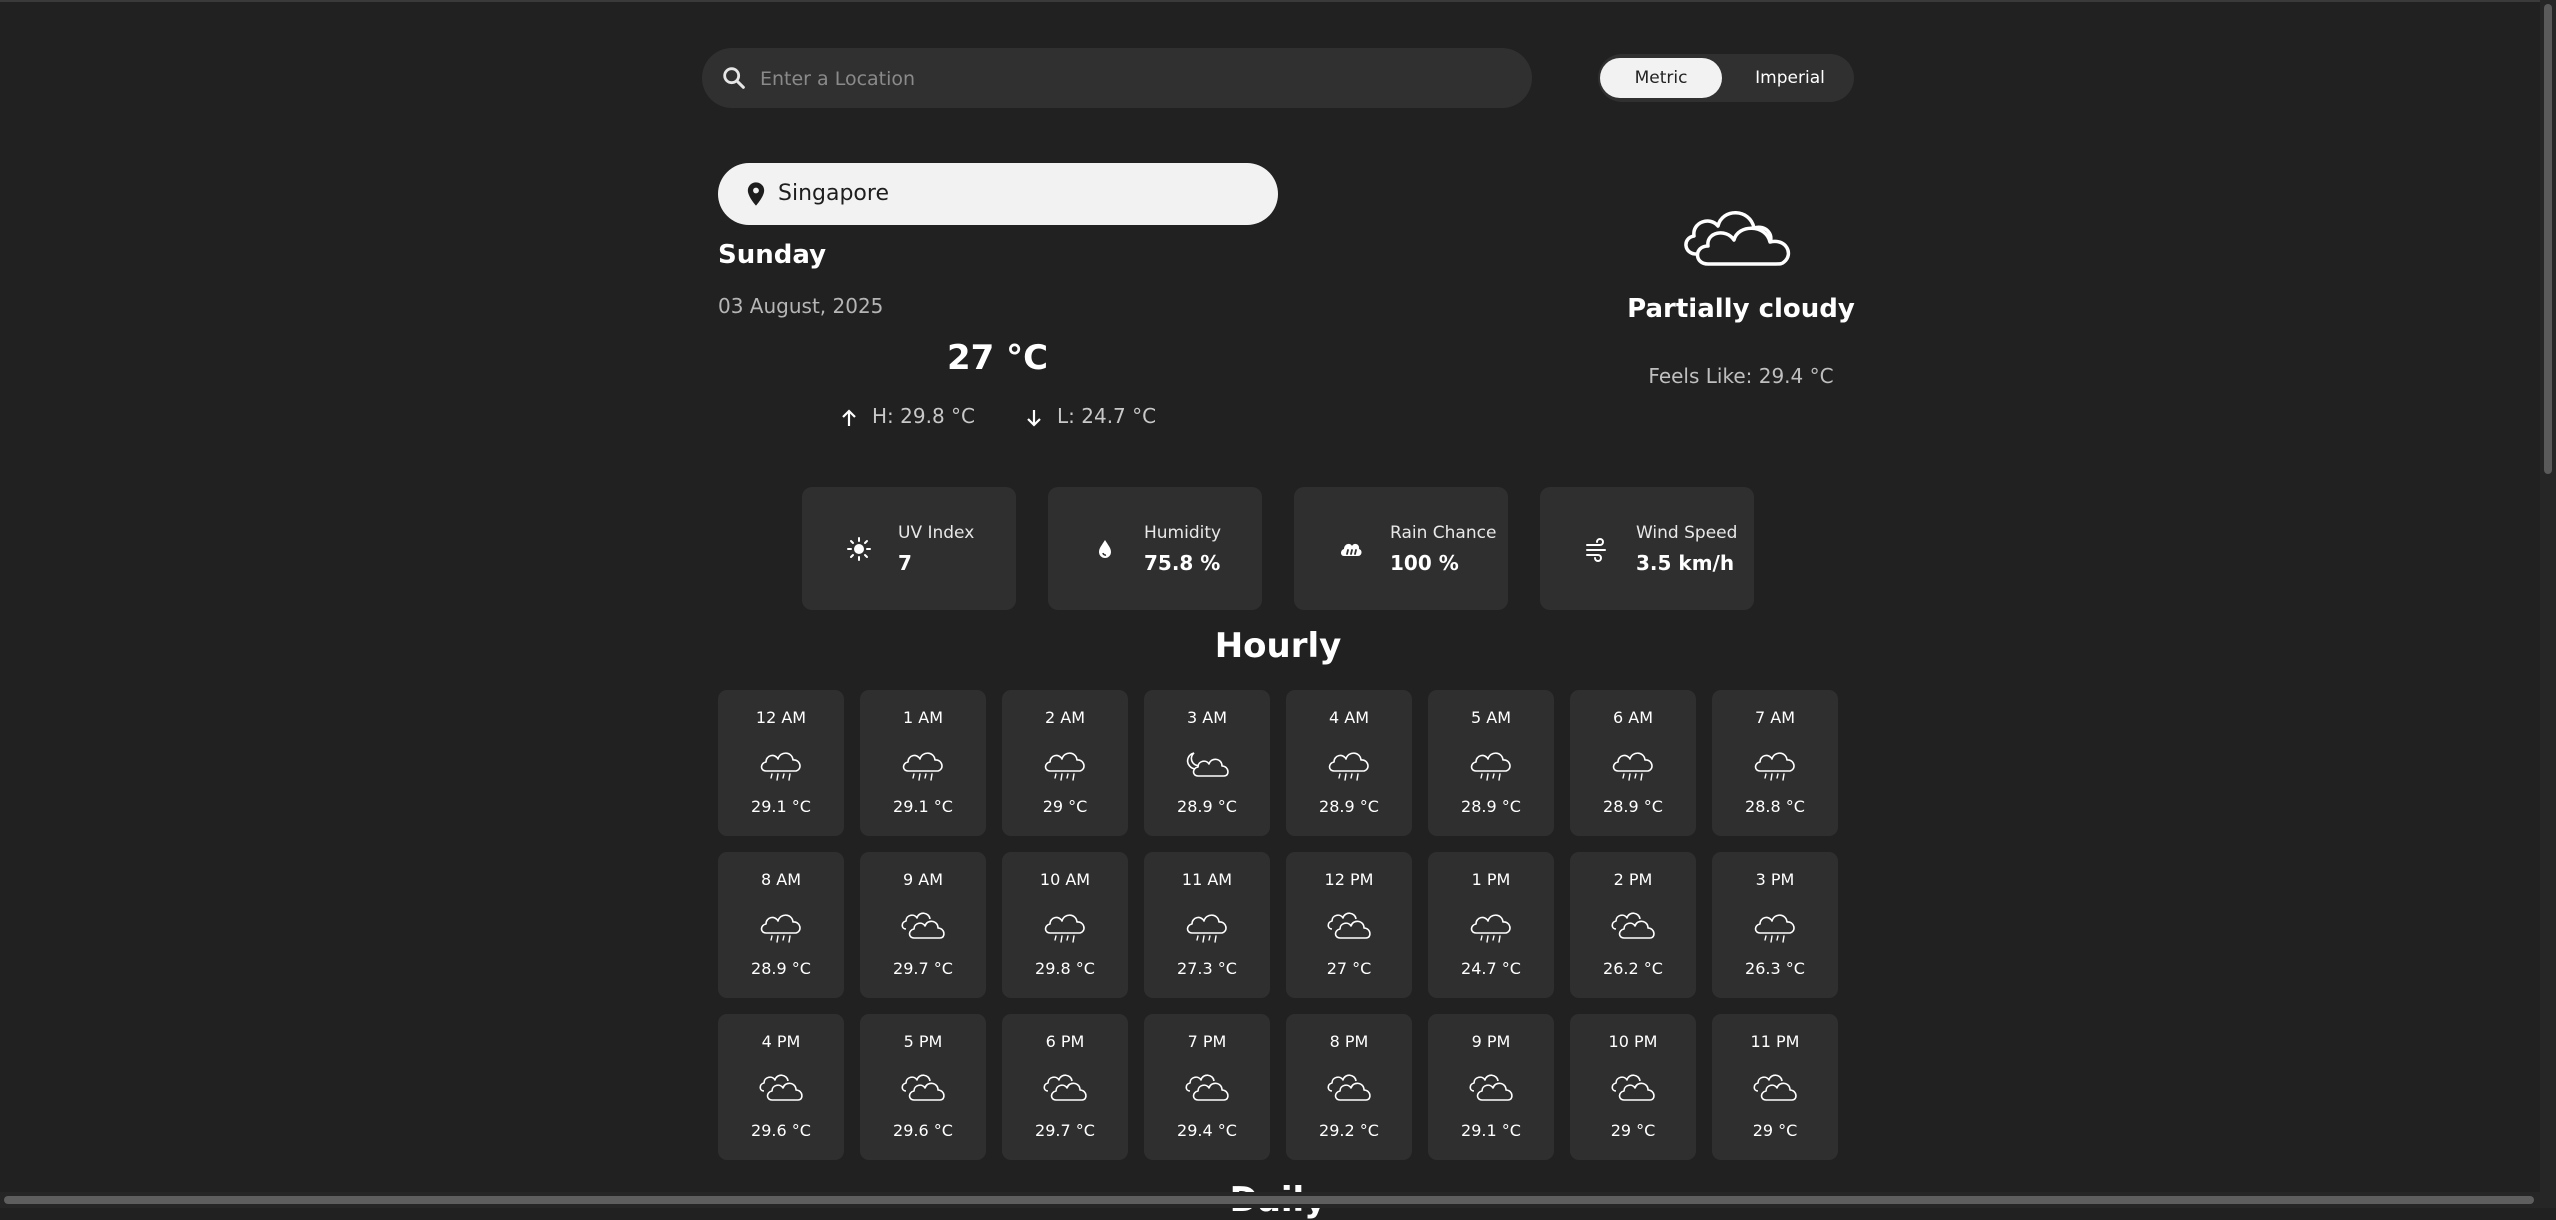 Image resolution: width=2556 pixels, height=1220 pixels. I want to click on hourly-card: 9 PM 29.1 °C, so click(1491, 1087).